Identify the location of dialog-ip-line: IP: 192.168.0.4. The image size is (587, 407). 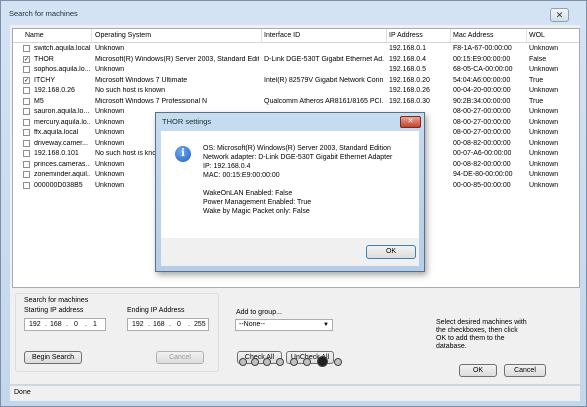
(227, 166).